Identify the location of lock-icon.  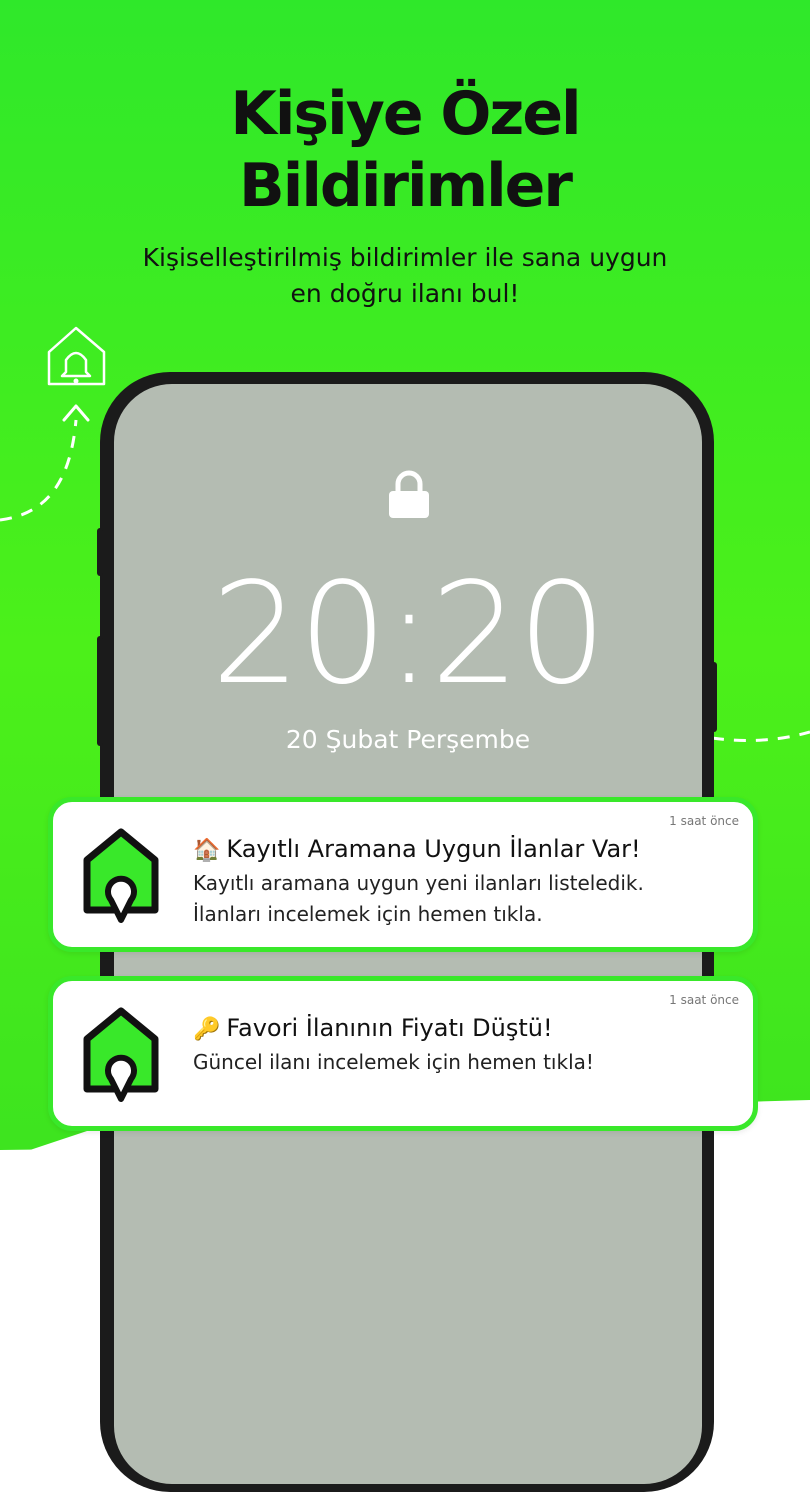
(409, 494).